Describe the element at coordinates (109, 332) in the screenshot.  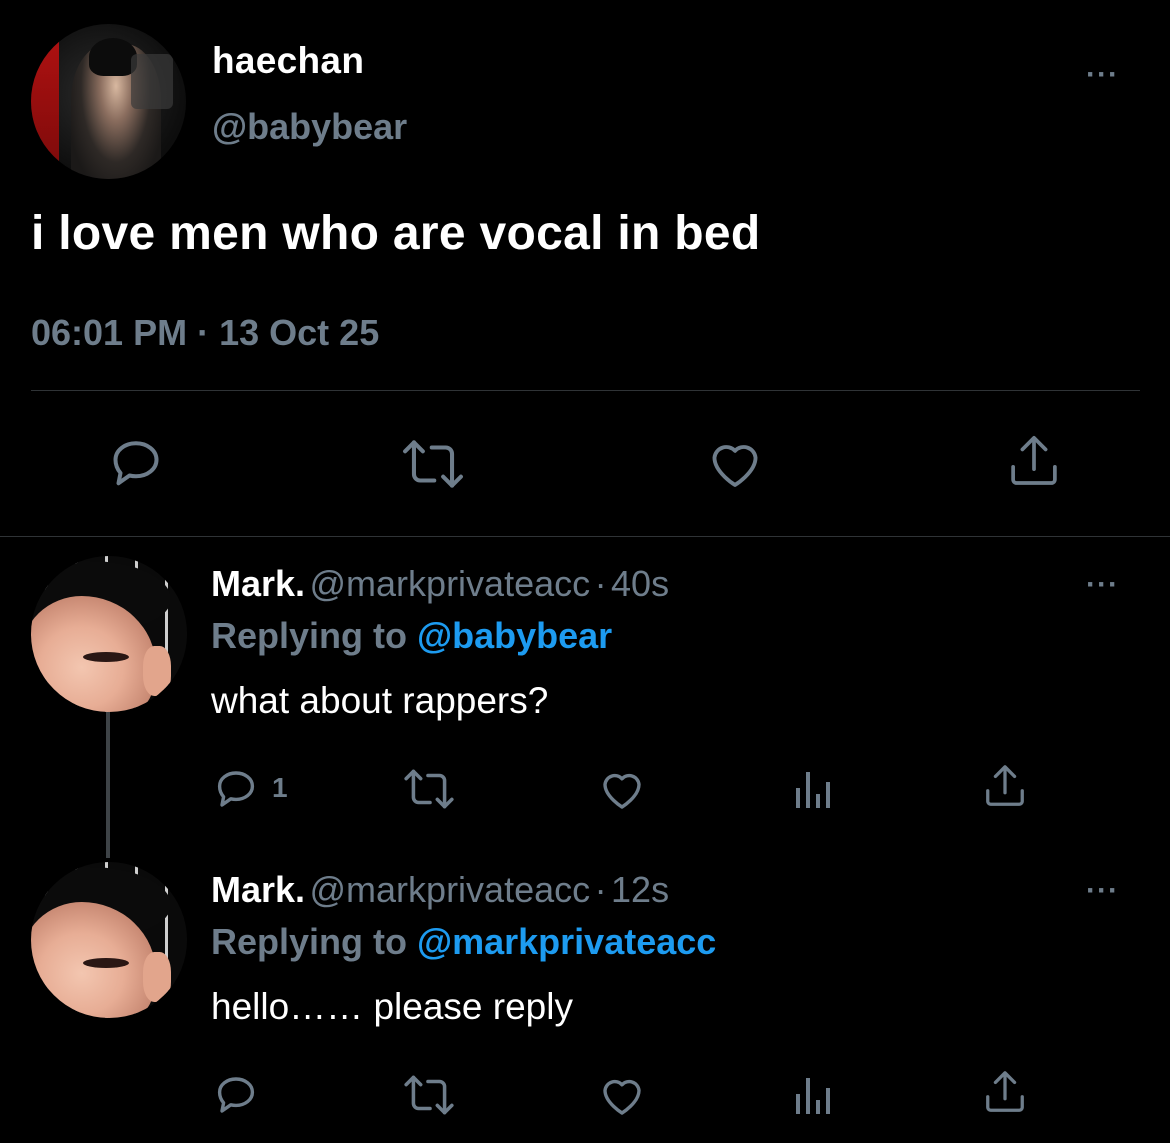
I see `tweet-time: 06:01 PM` at that location.